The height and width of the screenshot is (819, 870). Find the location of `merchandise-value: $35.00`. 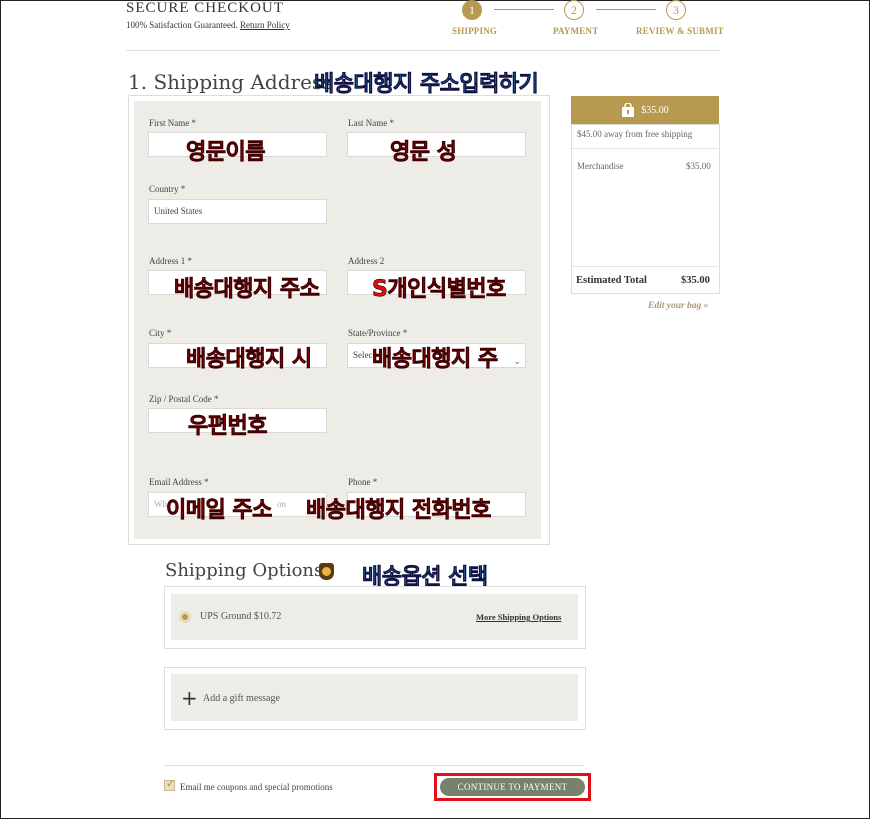

merchandise-value: $35.00 is located at coordinates (698, 166).